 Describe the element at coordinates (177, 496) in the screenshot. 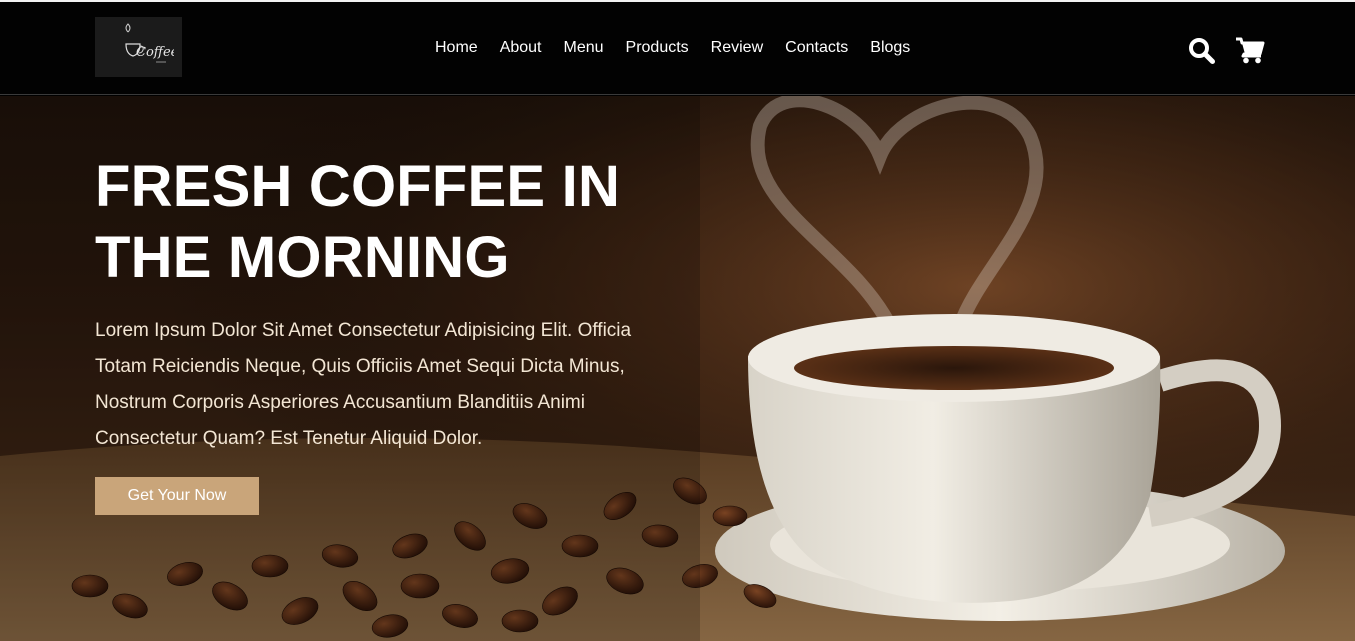

I see `get-your-now-button: Get Your Now` at that location.